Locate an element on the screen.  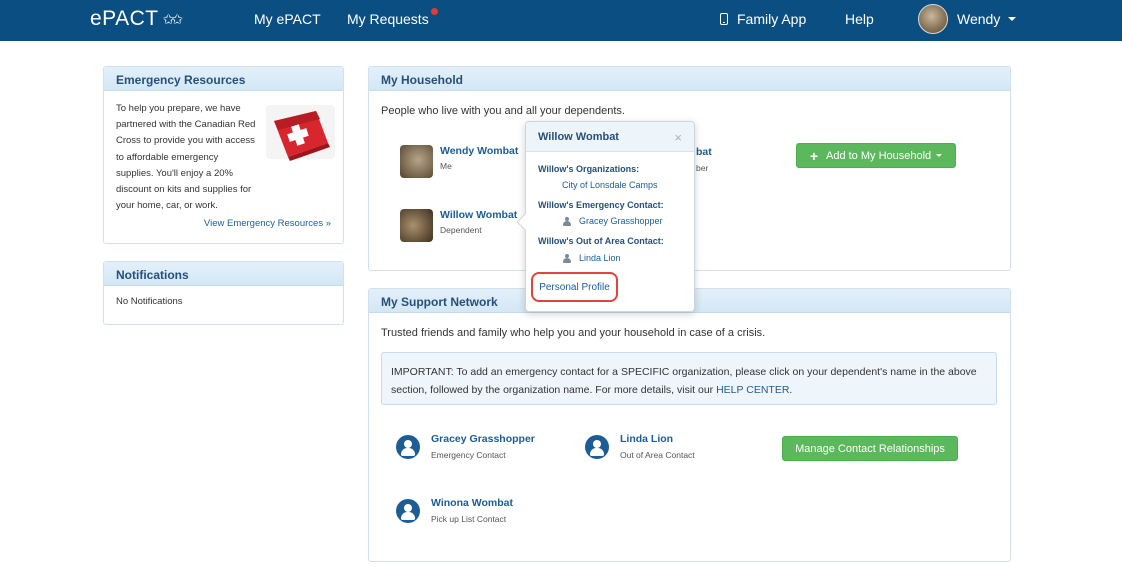
member-role: Dependent is located at coordinates (461, 230).